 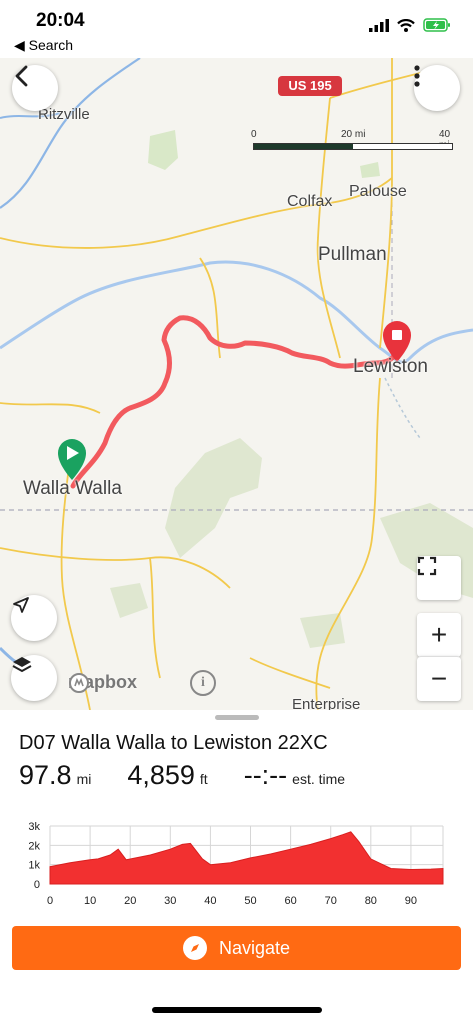 I want to click on y-tick-label: 1k, so click(x=34, y=866).